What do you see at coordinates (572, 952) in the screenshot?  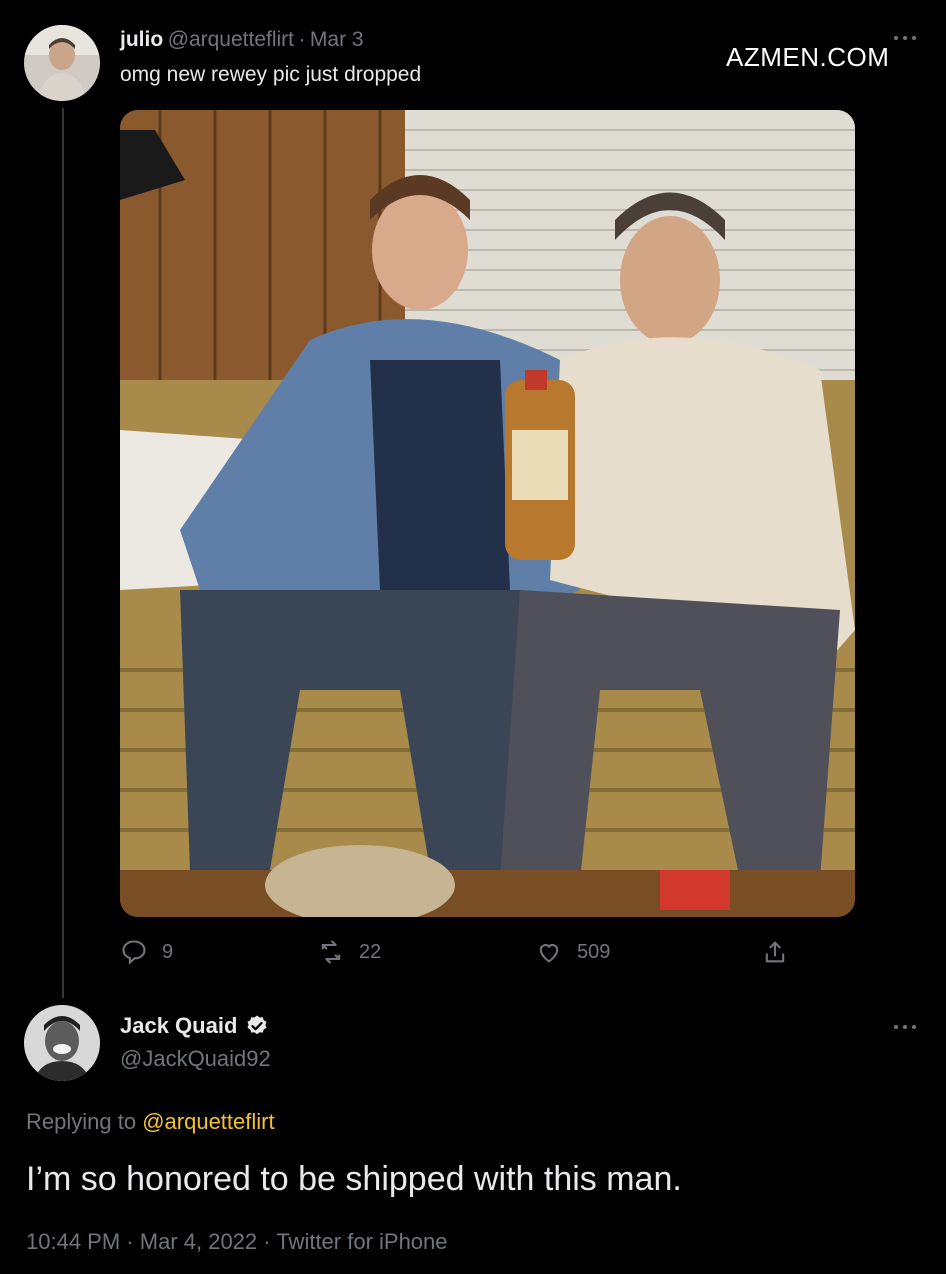 I see `like-action: 509` at bounding box center [572, 952].